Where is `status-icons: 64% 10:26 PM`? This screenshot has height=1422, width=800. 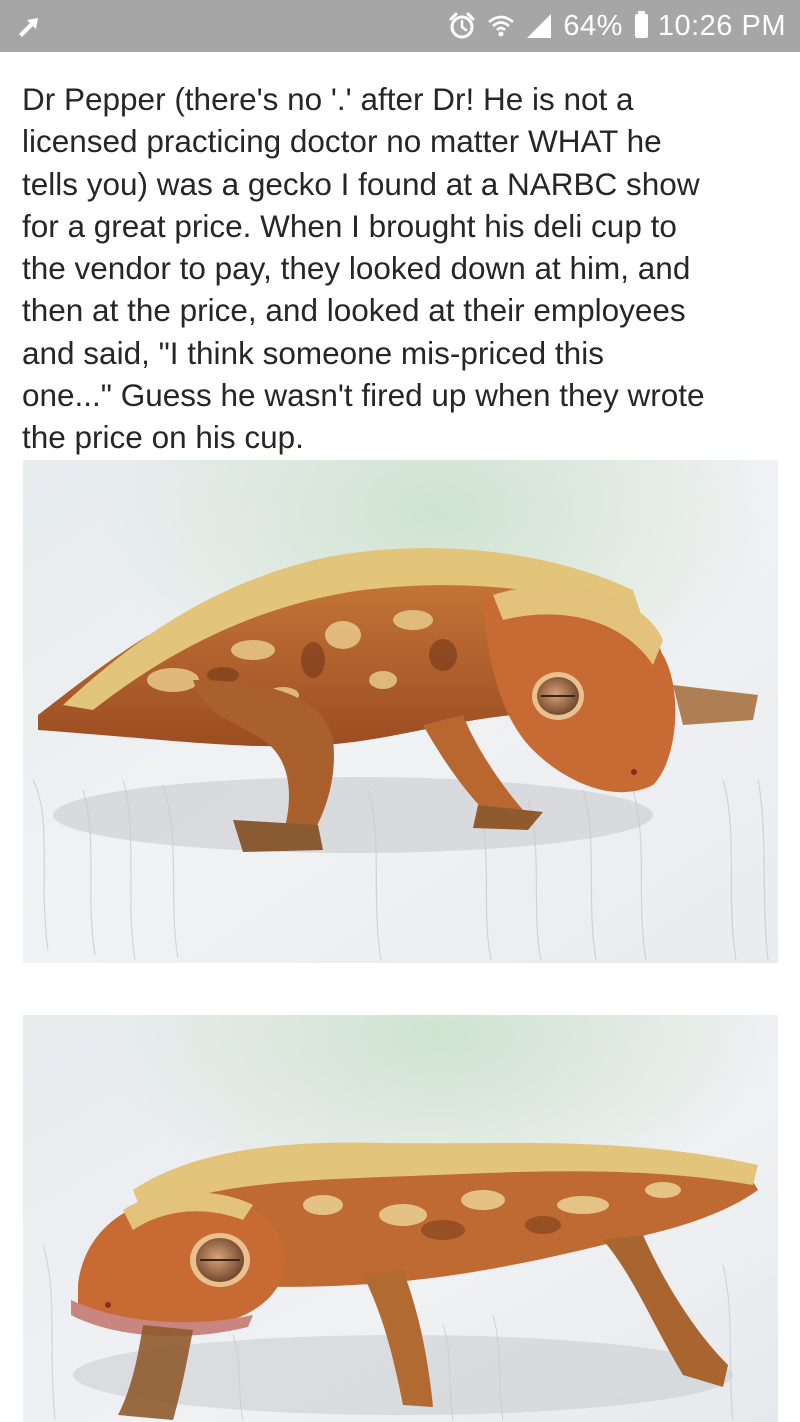
status-icons: 64% 10:26 PM is located at coordinates (616, 26).